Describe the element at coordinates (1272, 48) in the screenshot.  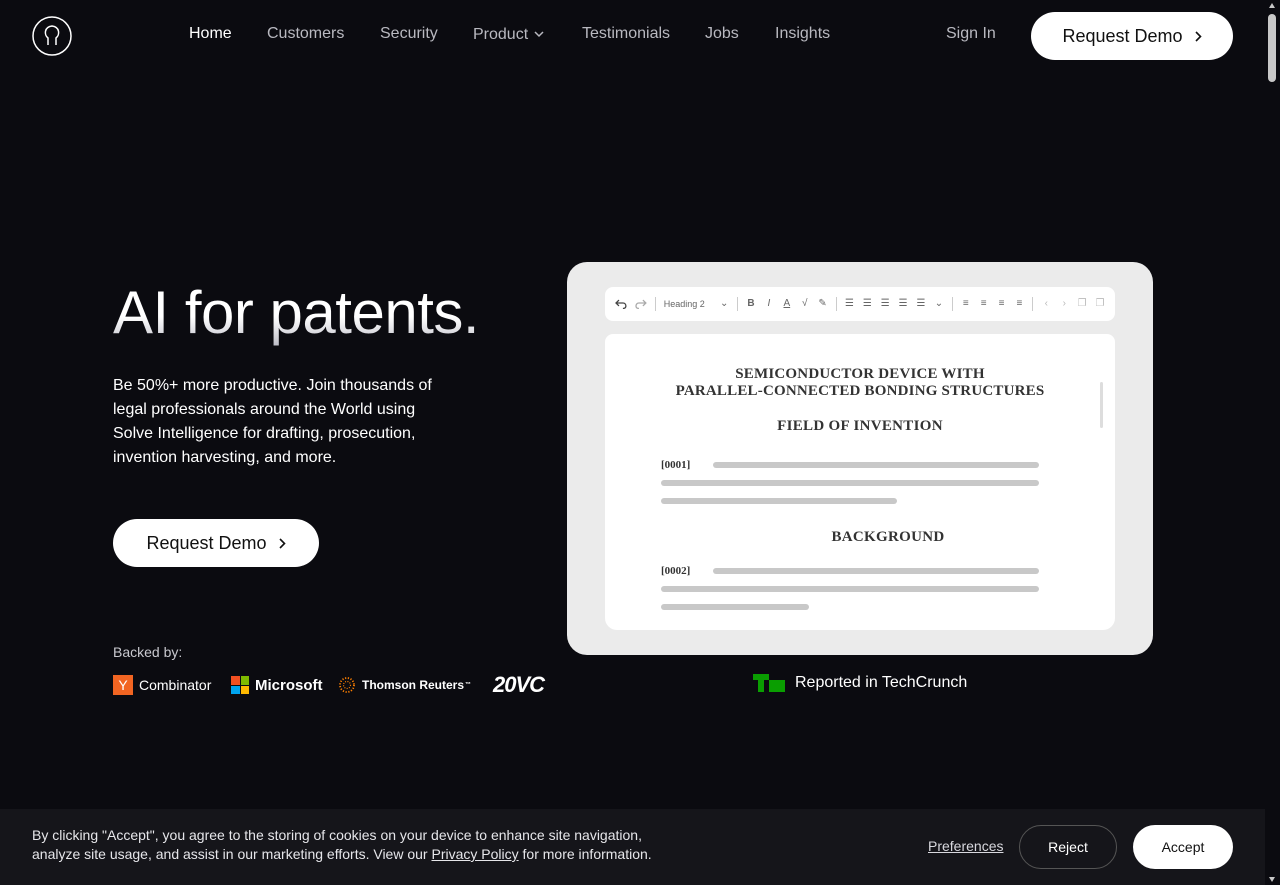
I see `scrollbar-thumb` at that location.